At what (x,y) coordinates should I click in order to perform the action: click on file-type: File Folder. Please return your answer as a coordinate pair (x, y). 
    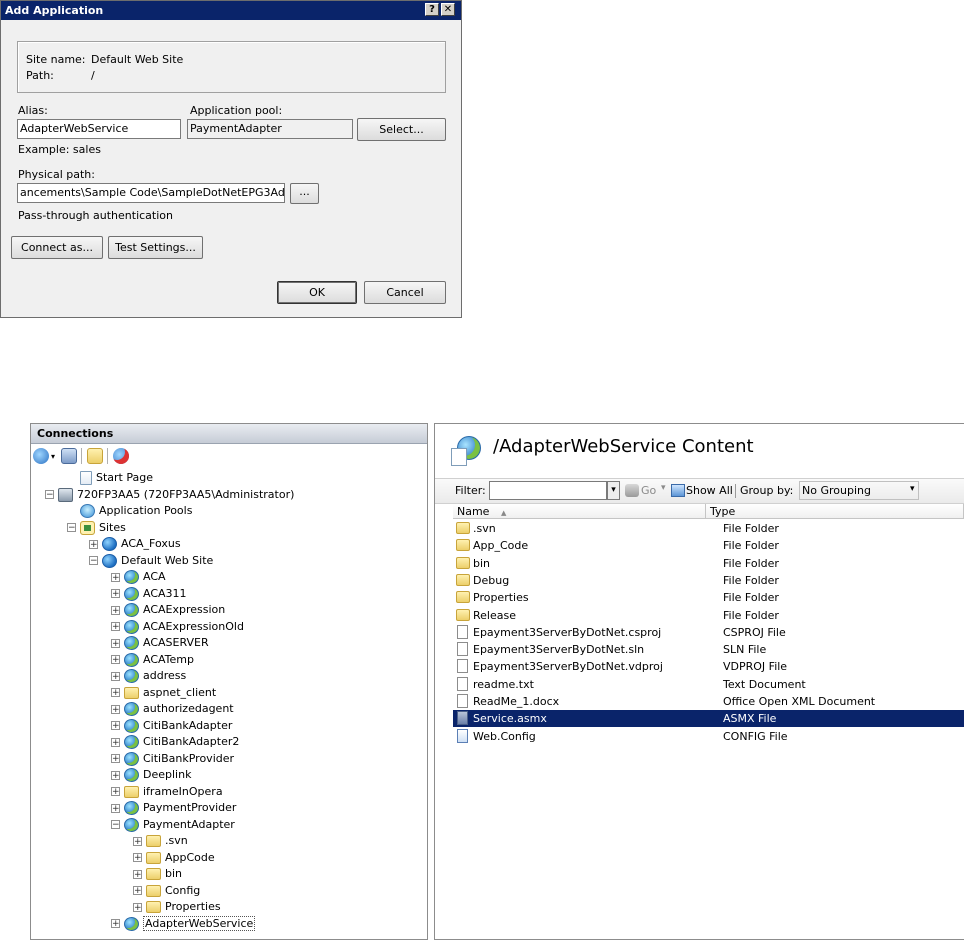
    Looking at the image, I should click on (751, 546).